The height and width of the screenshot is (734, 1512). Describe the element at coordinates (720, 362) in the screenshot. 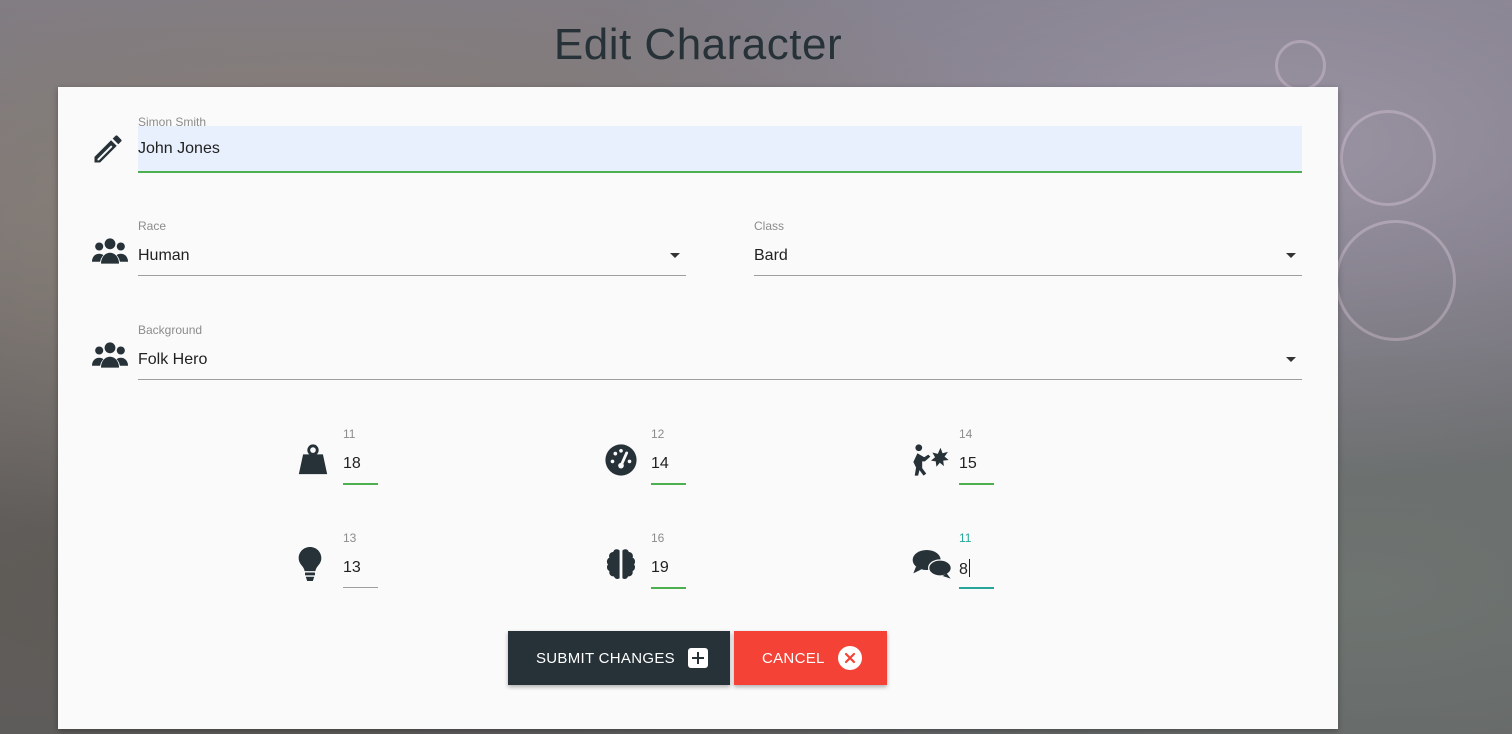

I see `background-select: Folk Hero` at that location.